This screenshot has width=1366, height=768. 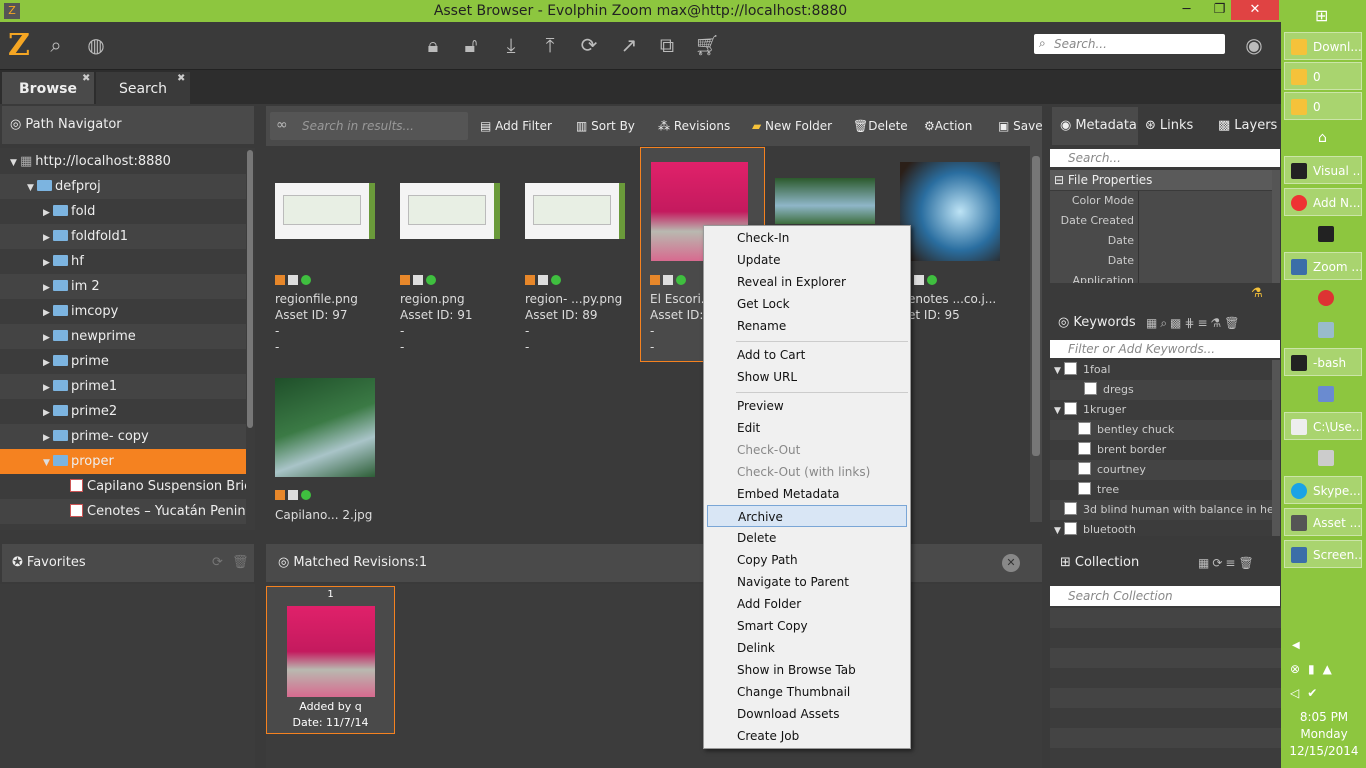 What do you see at coordinates (123, 186) in the screenshot?
I see `tree-item-defproj: ▼ defproj` at bounding box center [123, 186].